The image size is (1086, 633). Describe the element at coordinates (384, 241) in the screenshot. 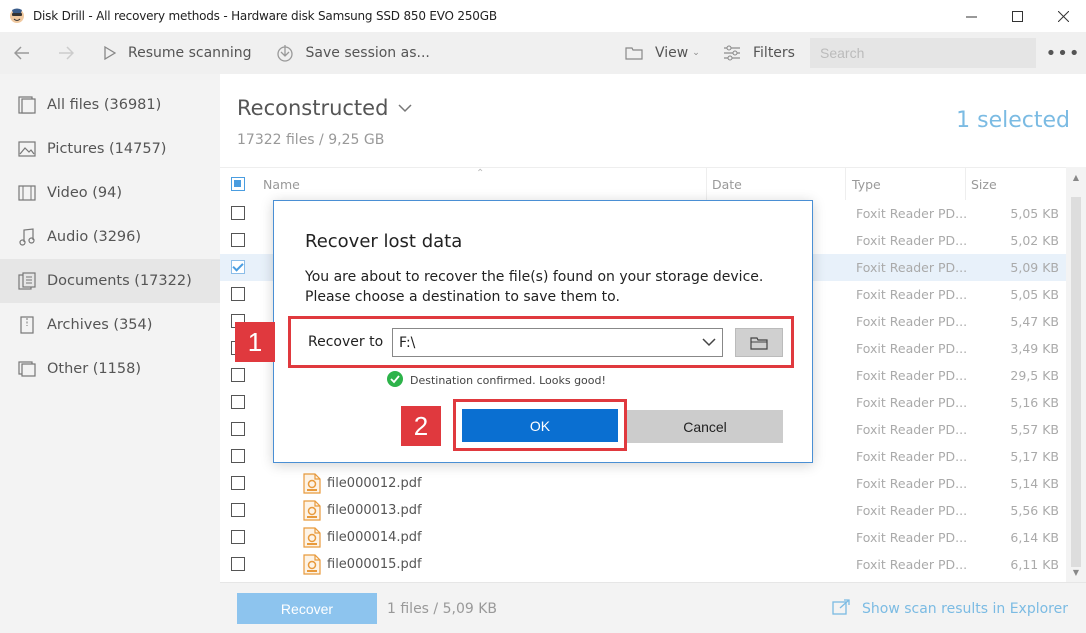

I see `dialog-title: Recover lost data` at that location.